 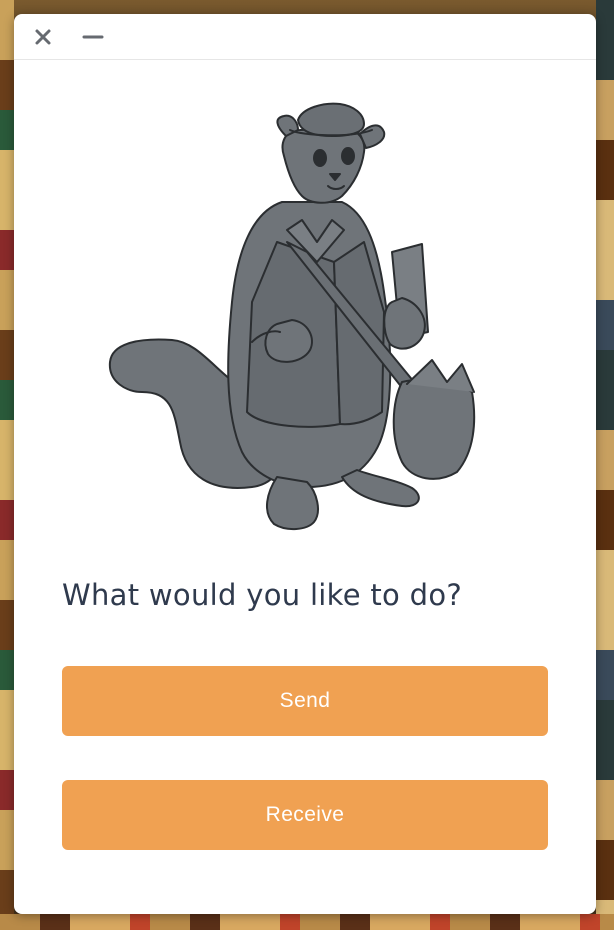 What do you see at coordinates (305, 37) in the screenshot?
I see `title-bar` at bounding box center [305, 37].